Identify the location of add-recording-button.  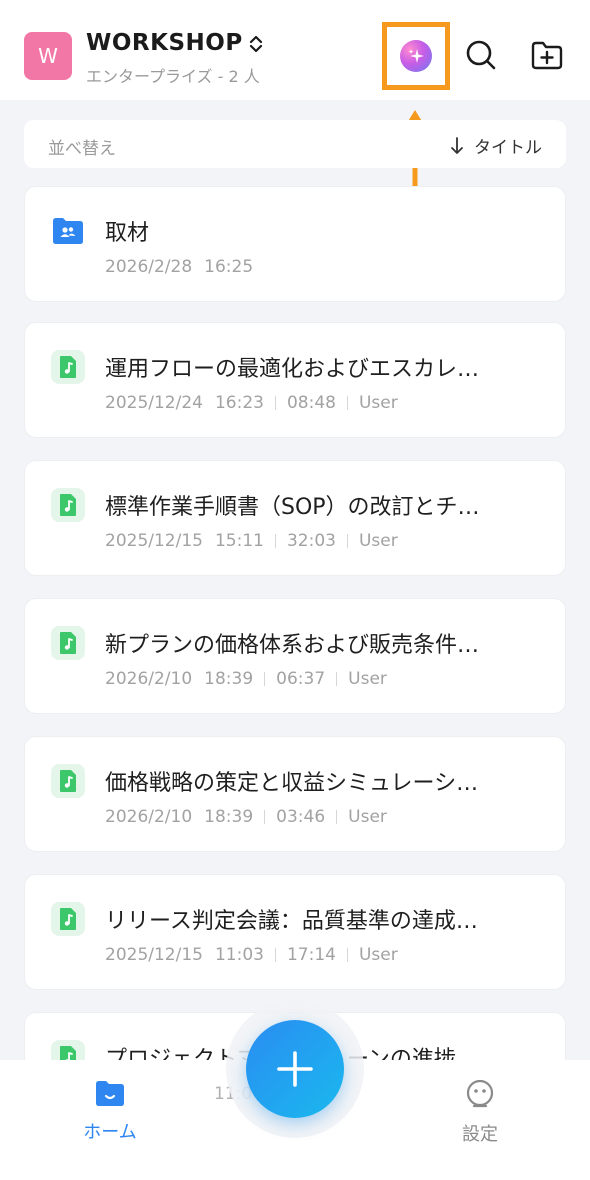
(295, 1069).